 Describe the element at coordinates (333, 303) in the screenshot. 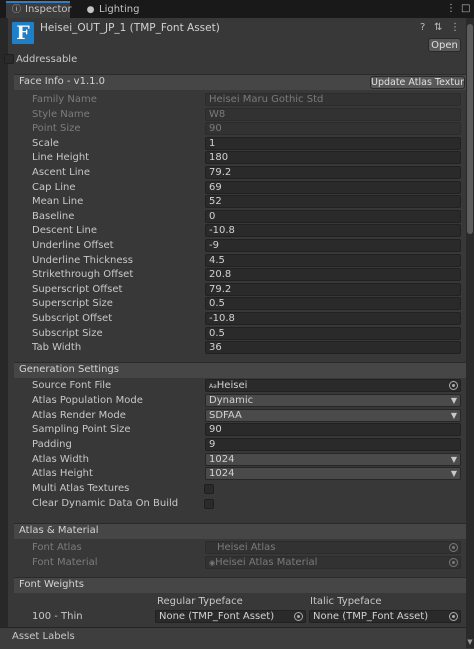

I see `superscript-size-field: 0.5` at that location.